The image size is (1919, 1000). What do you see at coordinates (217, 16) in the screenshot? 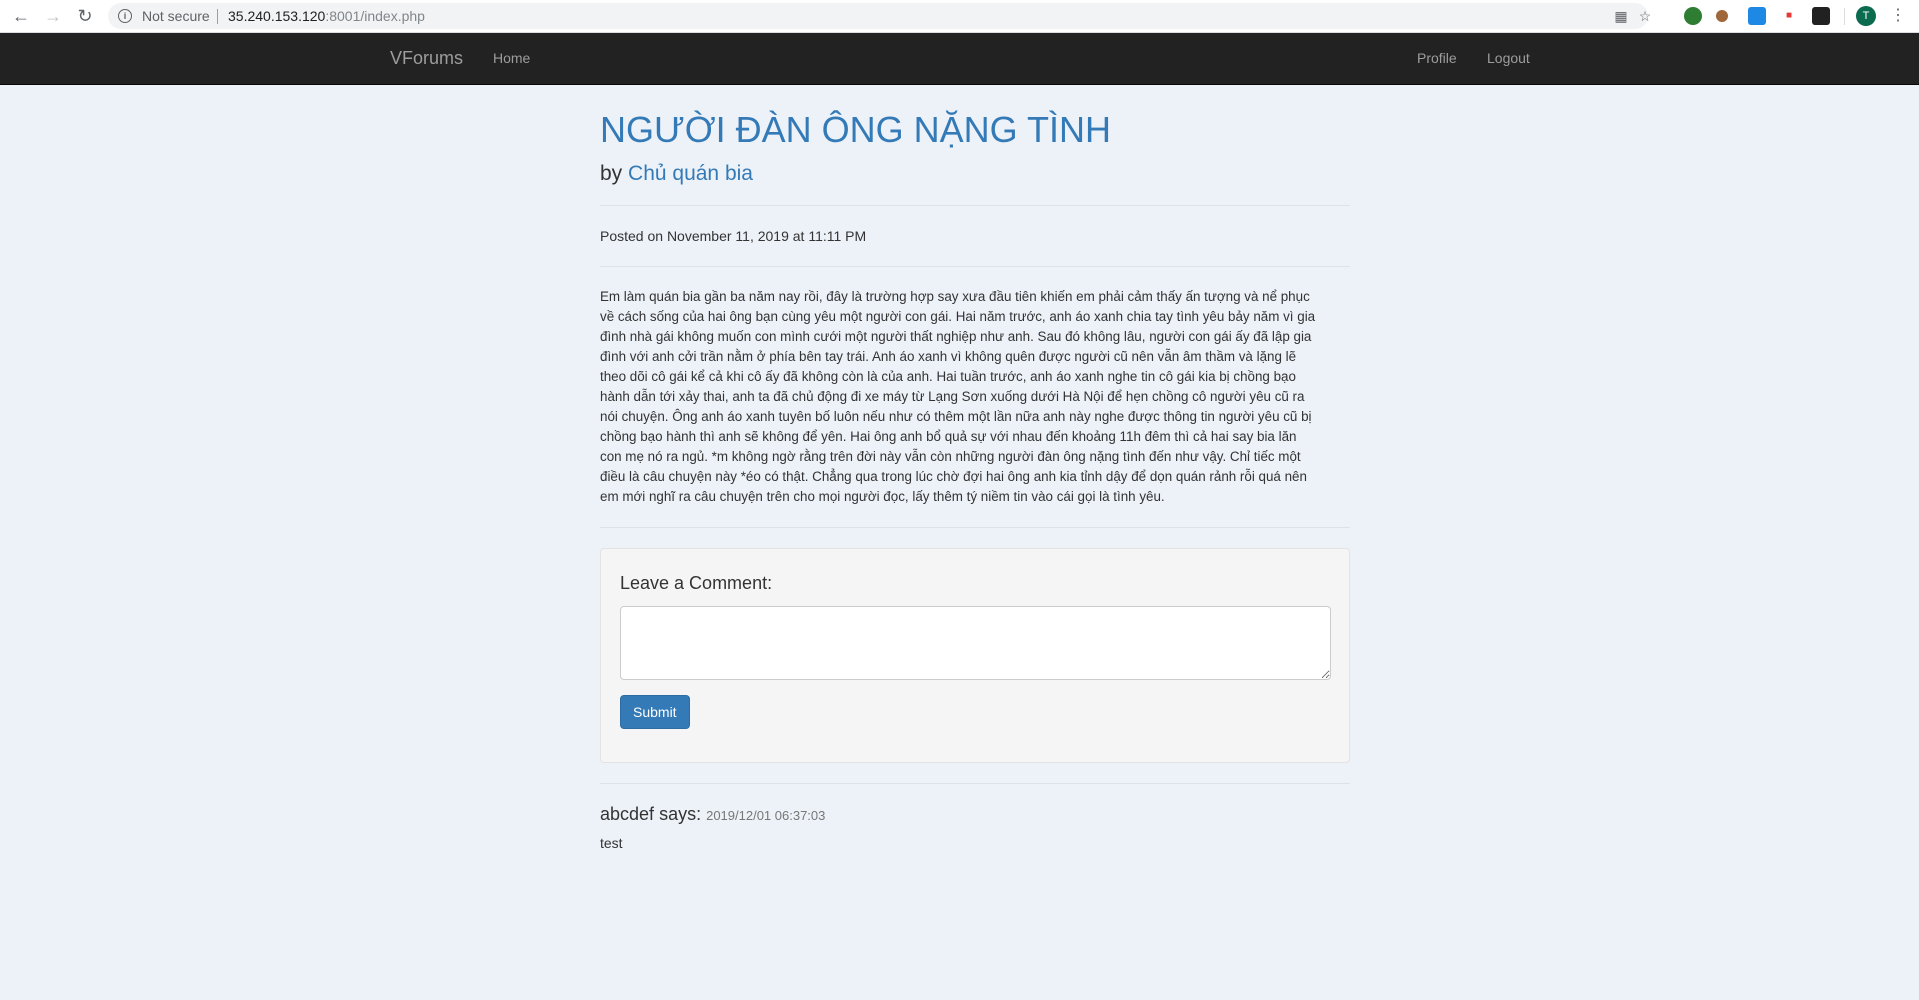
I see `address-divider` at bounding box center [217, 16].